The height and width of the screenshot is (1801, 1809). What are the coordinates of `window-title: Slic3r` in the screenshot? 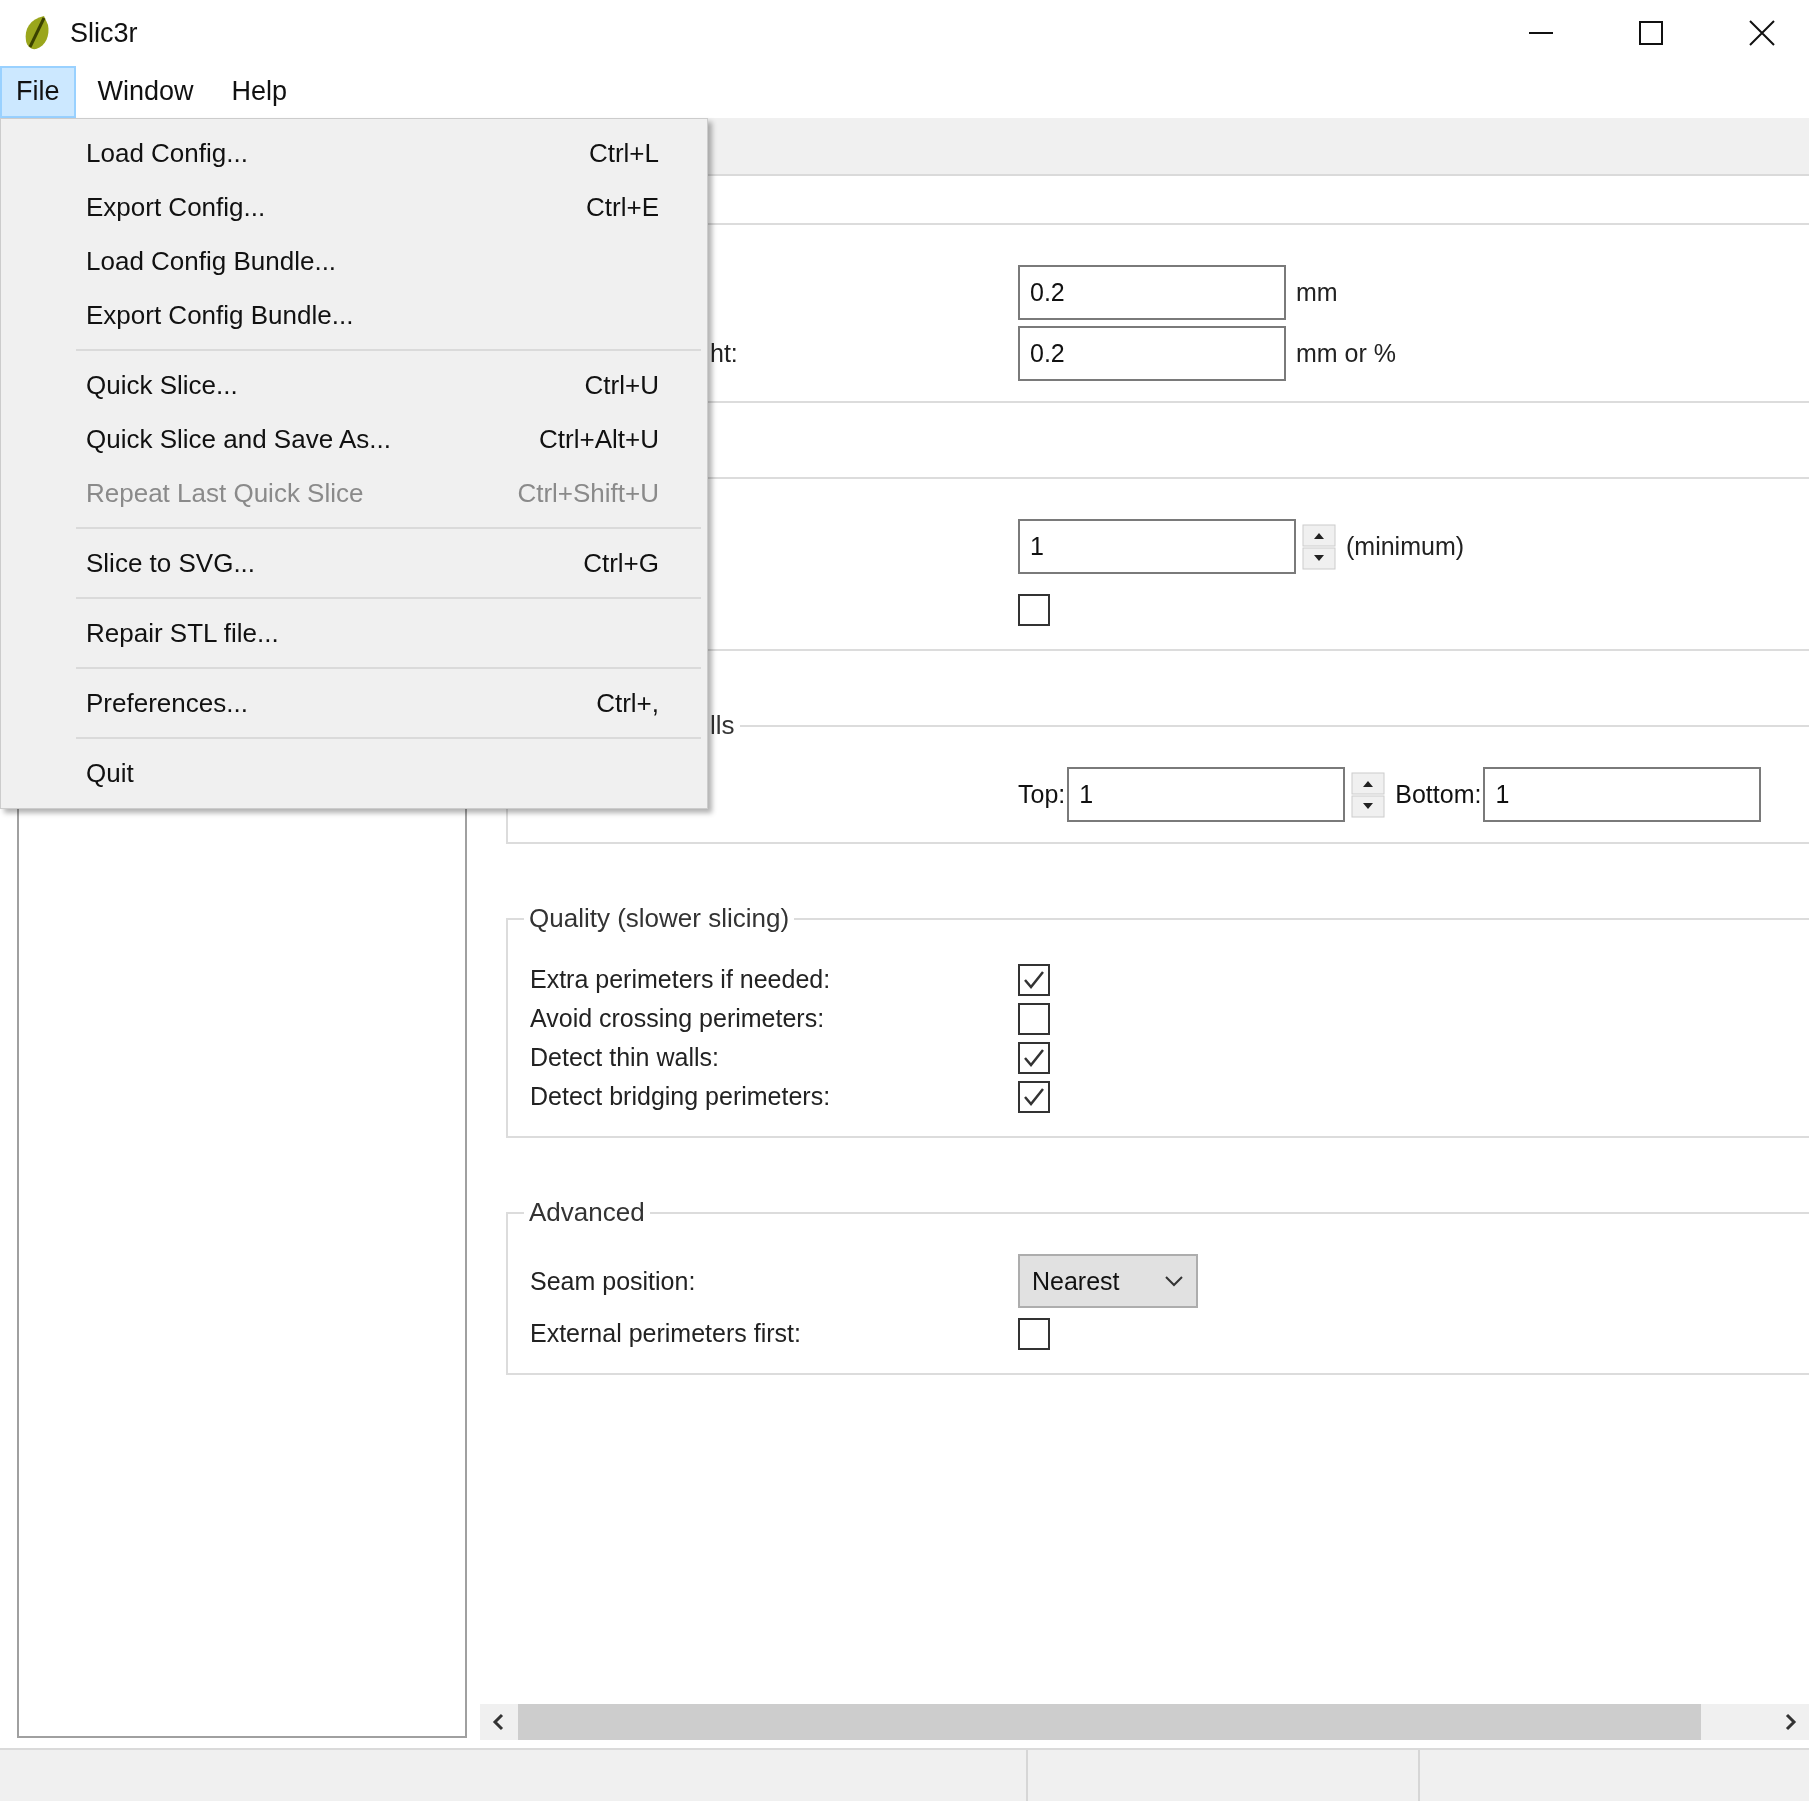 It's located at (104, 33).